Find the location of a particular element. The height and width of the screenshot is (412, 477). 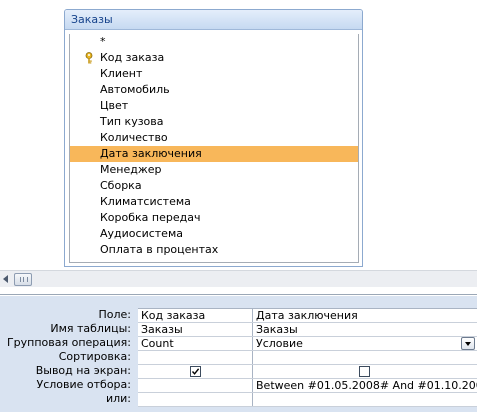

row-label-field: Поле: is located at coordinates (114, 314).